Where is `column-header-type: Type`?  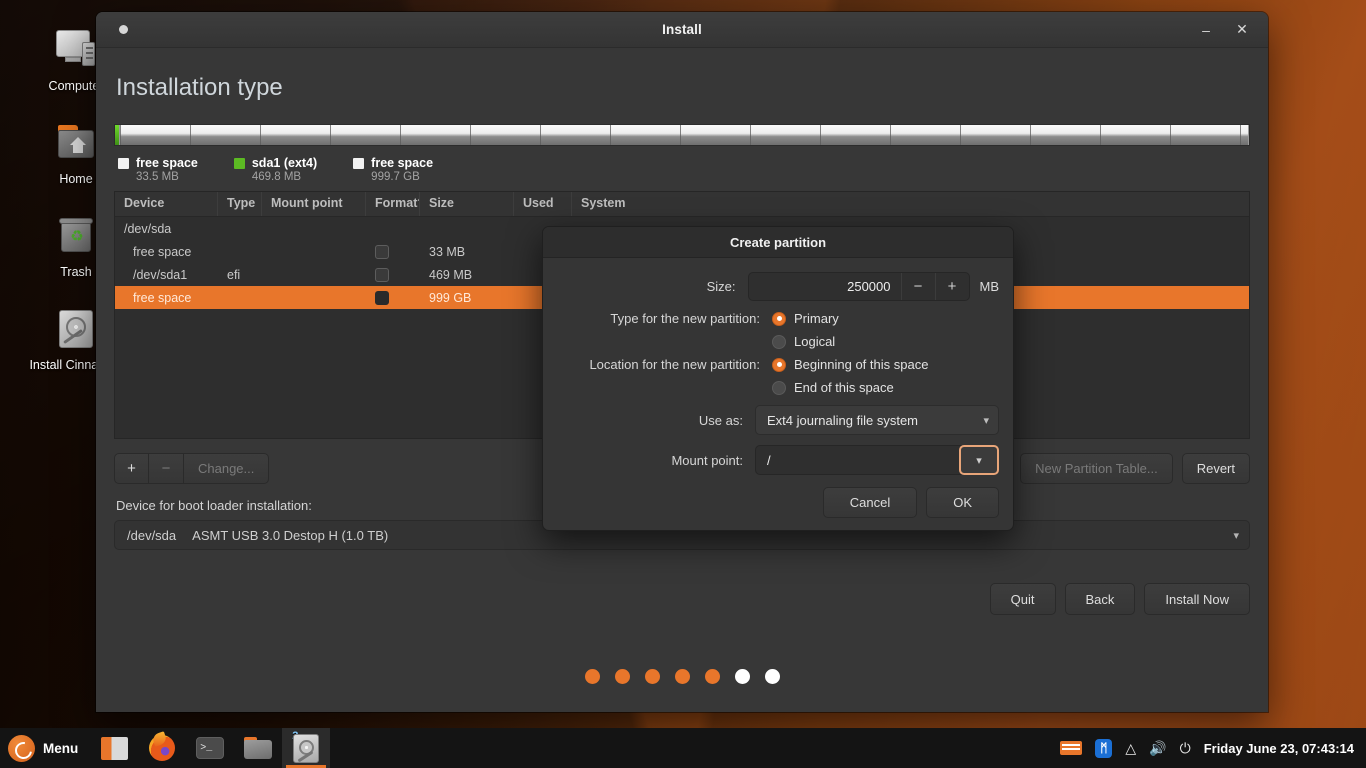 column-header-type: Type is located at coordinates (240, 204).